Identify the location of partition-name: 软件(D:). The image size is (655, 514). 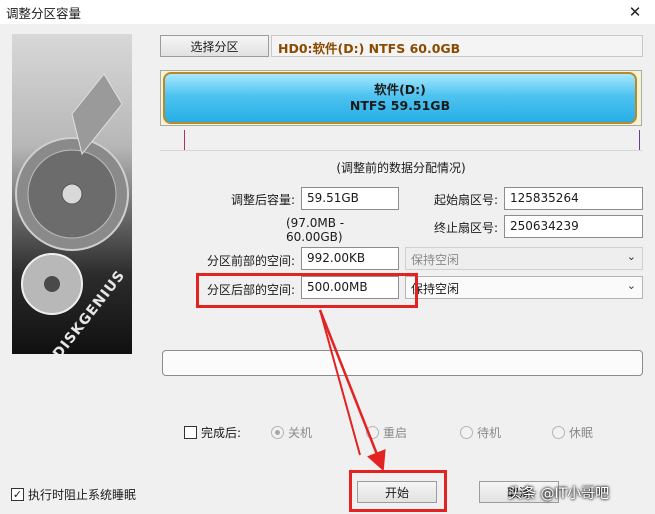
(400, 89).